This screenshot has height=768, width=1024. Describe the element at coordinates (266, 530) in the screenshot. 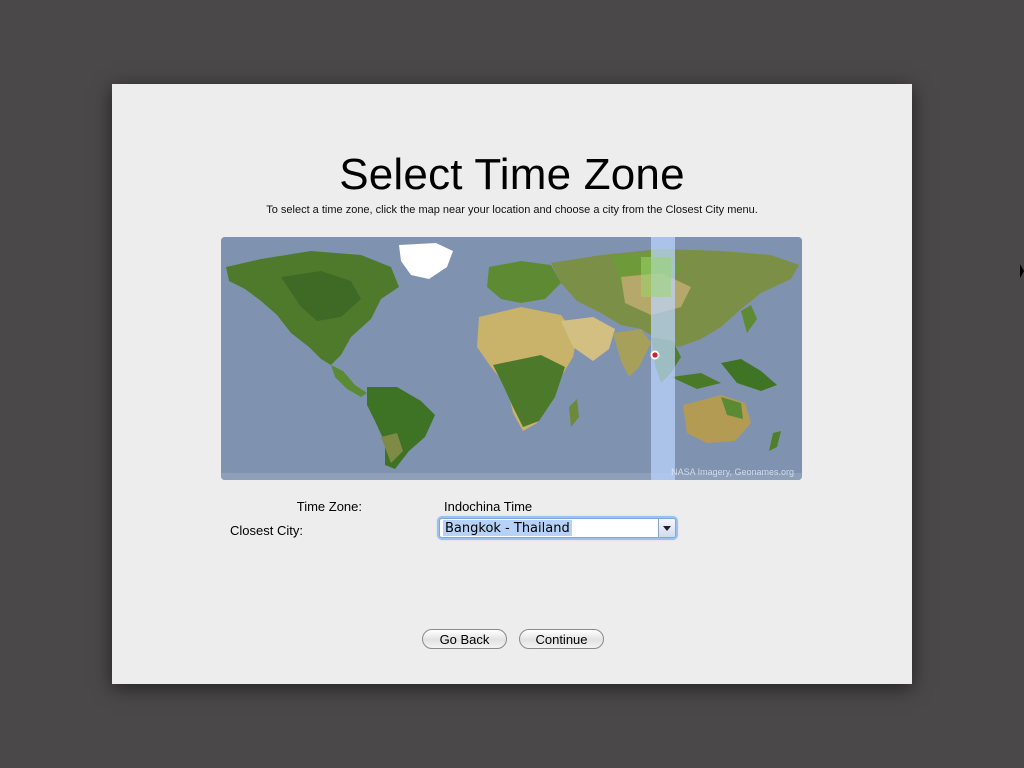

I see `closest-city-label: Closest City:` at that location.